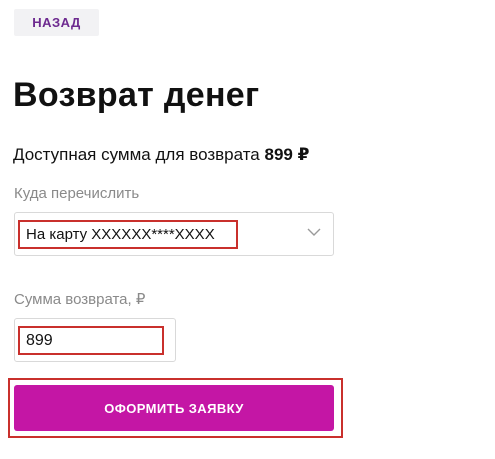 The image size is (495, 459). I want to click on submit-request-button: ОФОРМИТЬ ЗАЯВКУ, so click(174, 408).